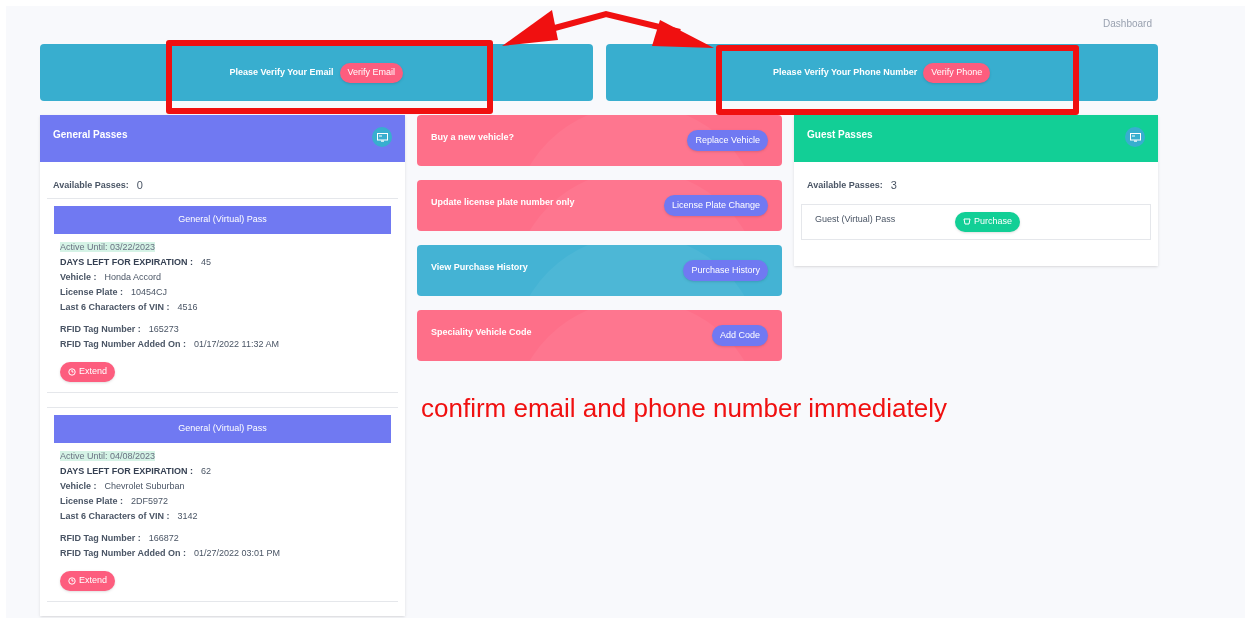 The height and width of the screenshot is (618, 1251). What do you see at coordinates (163, 329) in the screenshot?
I see `field-value: 165273` at bounding box center [163, 329].